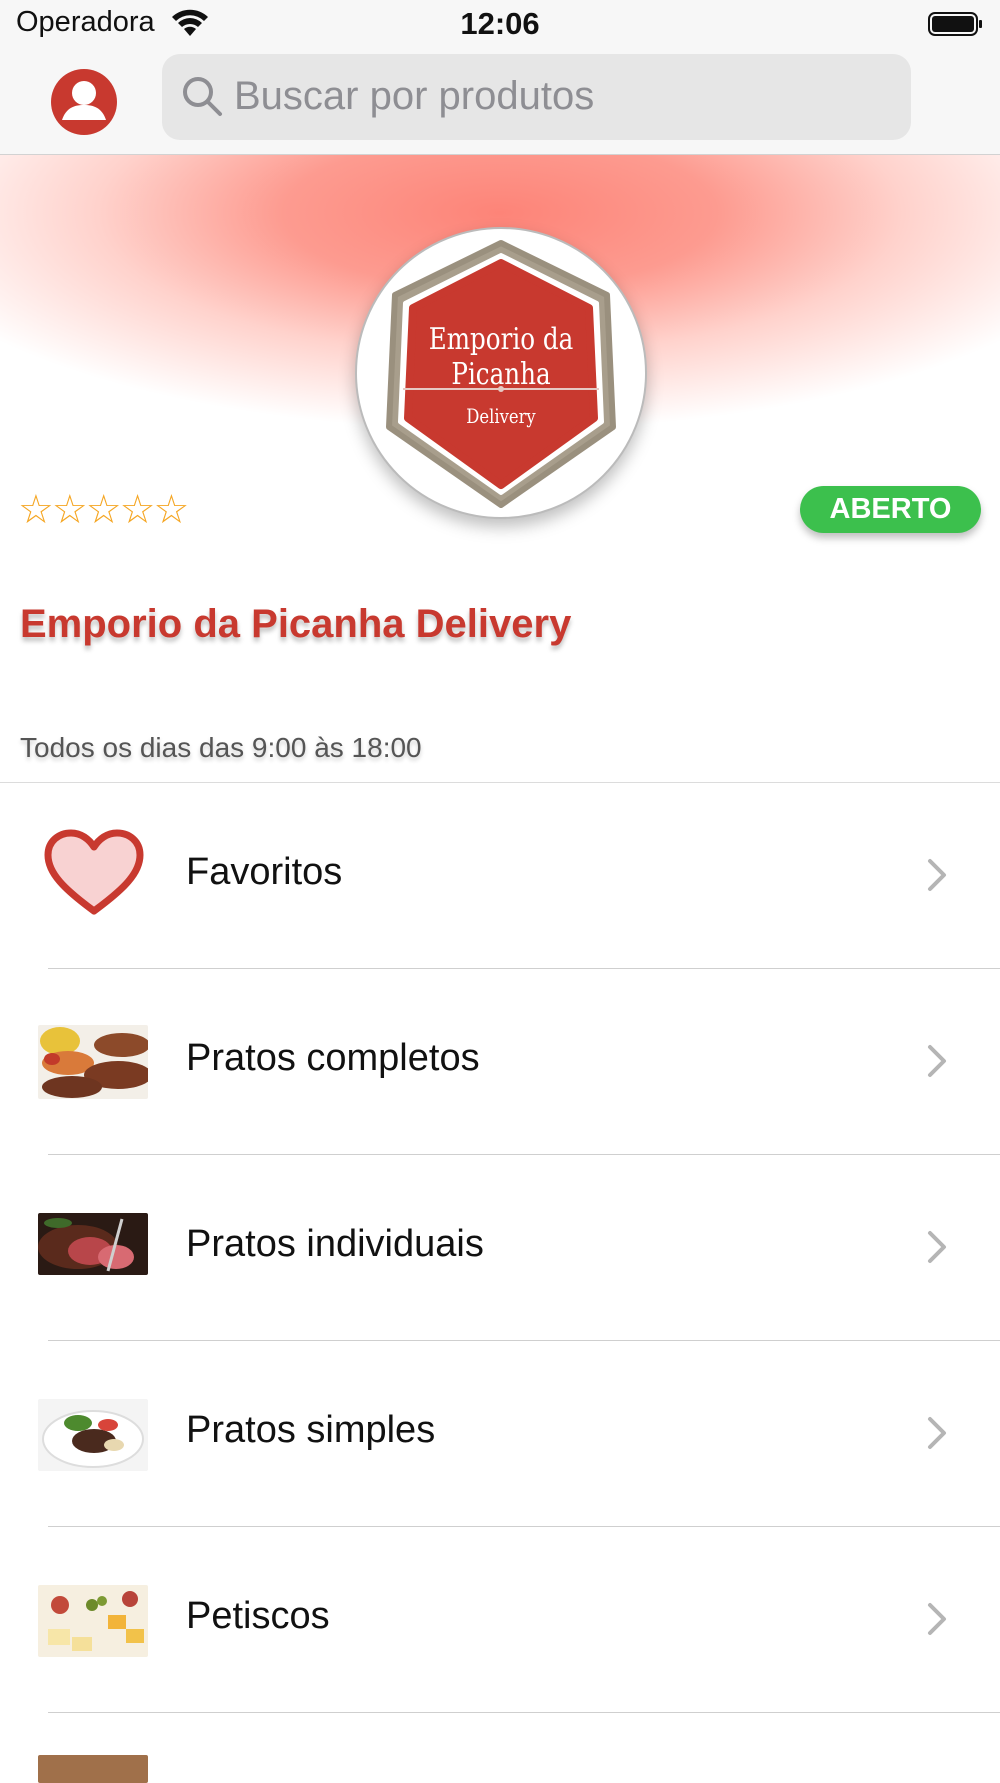 The width and height of the screenshot is (1000, 1783). I want to click on search-bar: Buscar por produtos, so click(536, 97).